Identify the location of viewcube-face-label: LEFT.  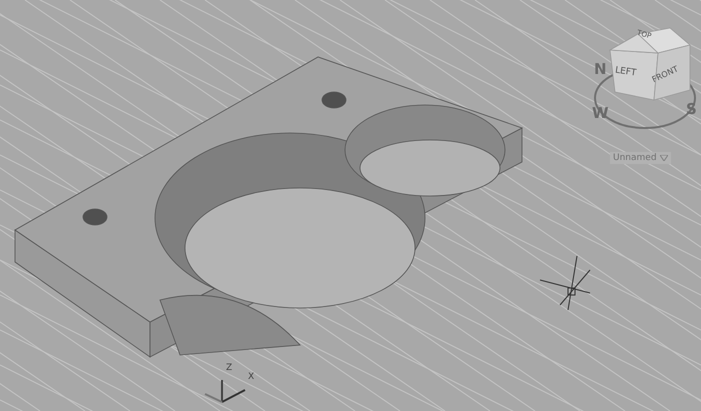
(625, 72).